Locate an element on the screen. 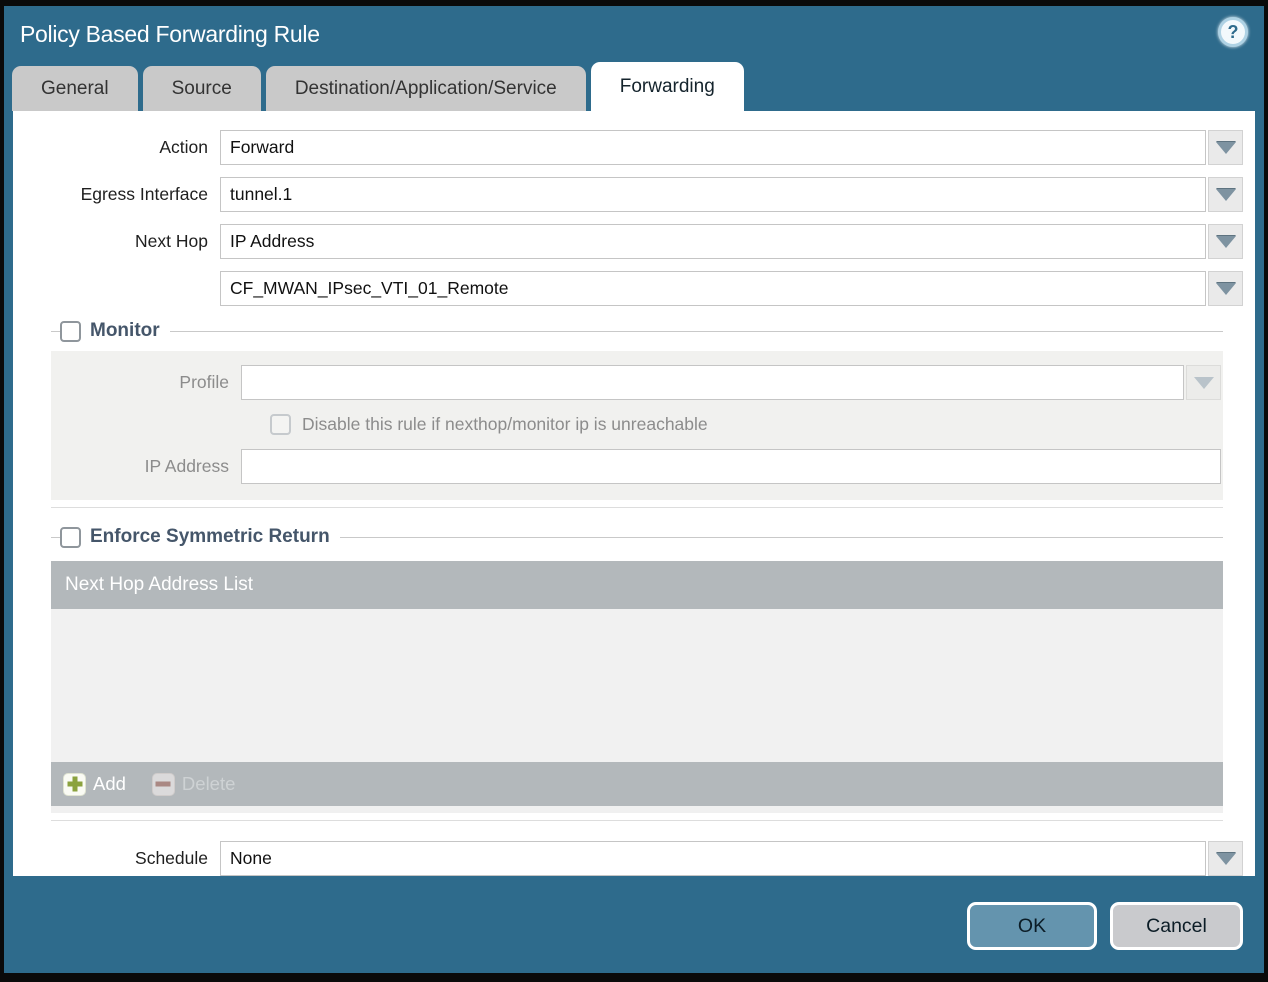 The height and width of the screenshot is (982, 1268). enforce-symmetric-return-title: Enforce Symmetric Return is located at coordinates (210, 536).